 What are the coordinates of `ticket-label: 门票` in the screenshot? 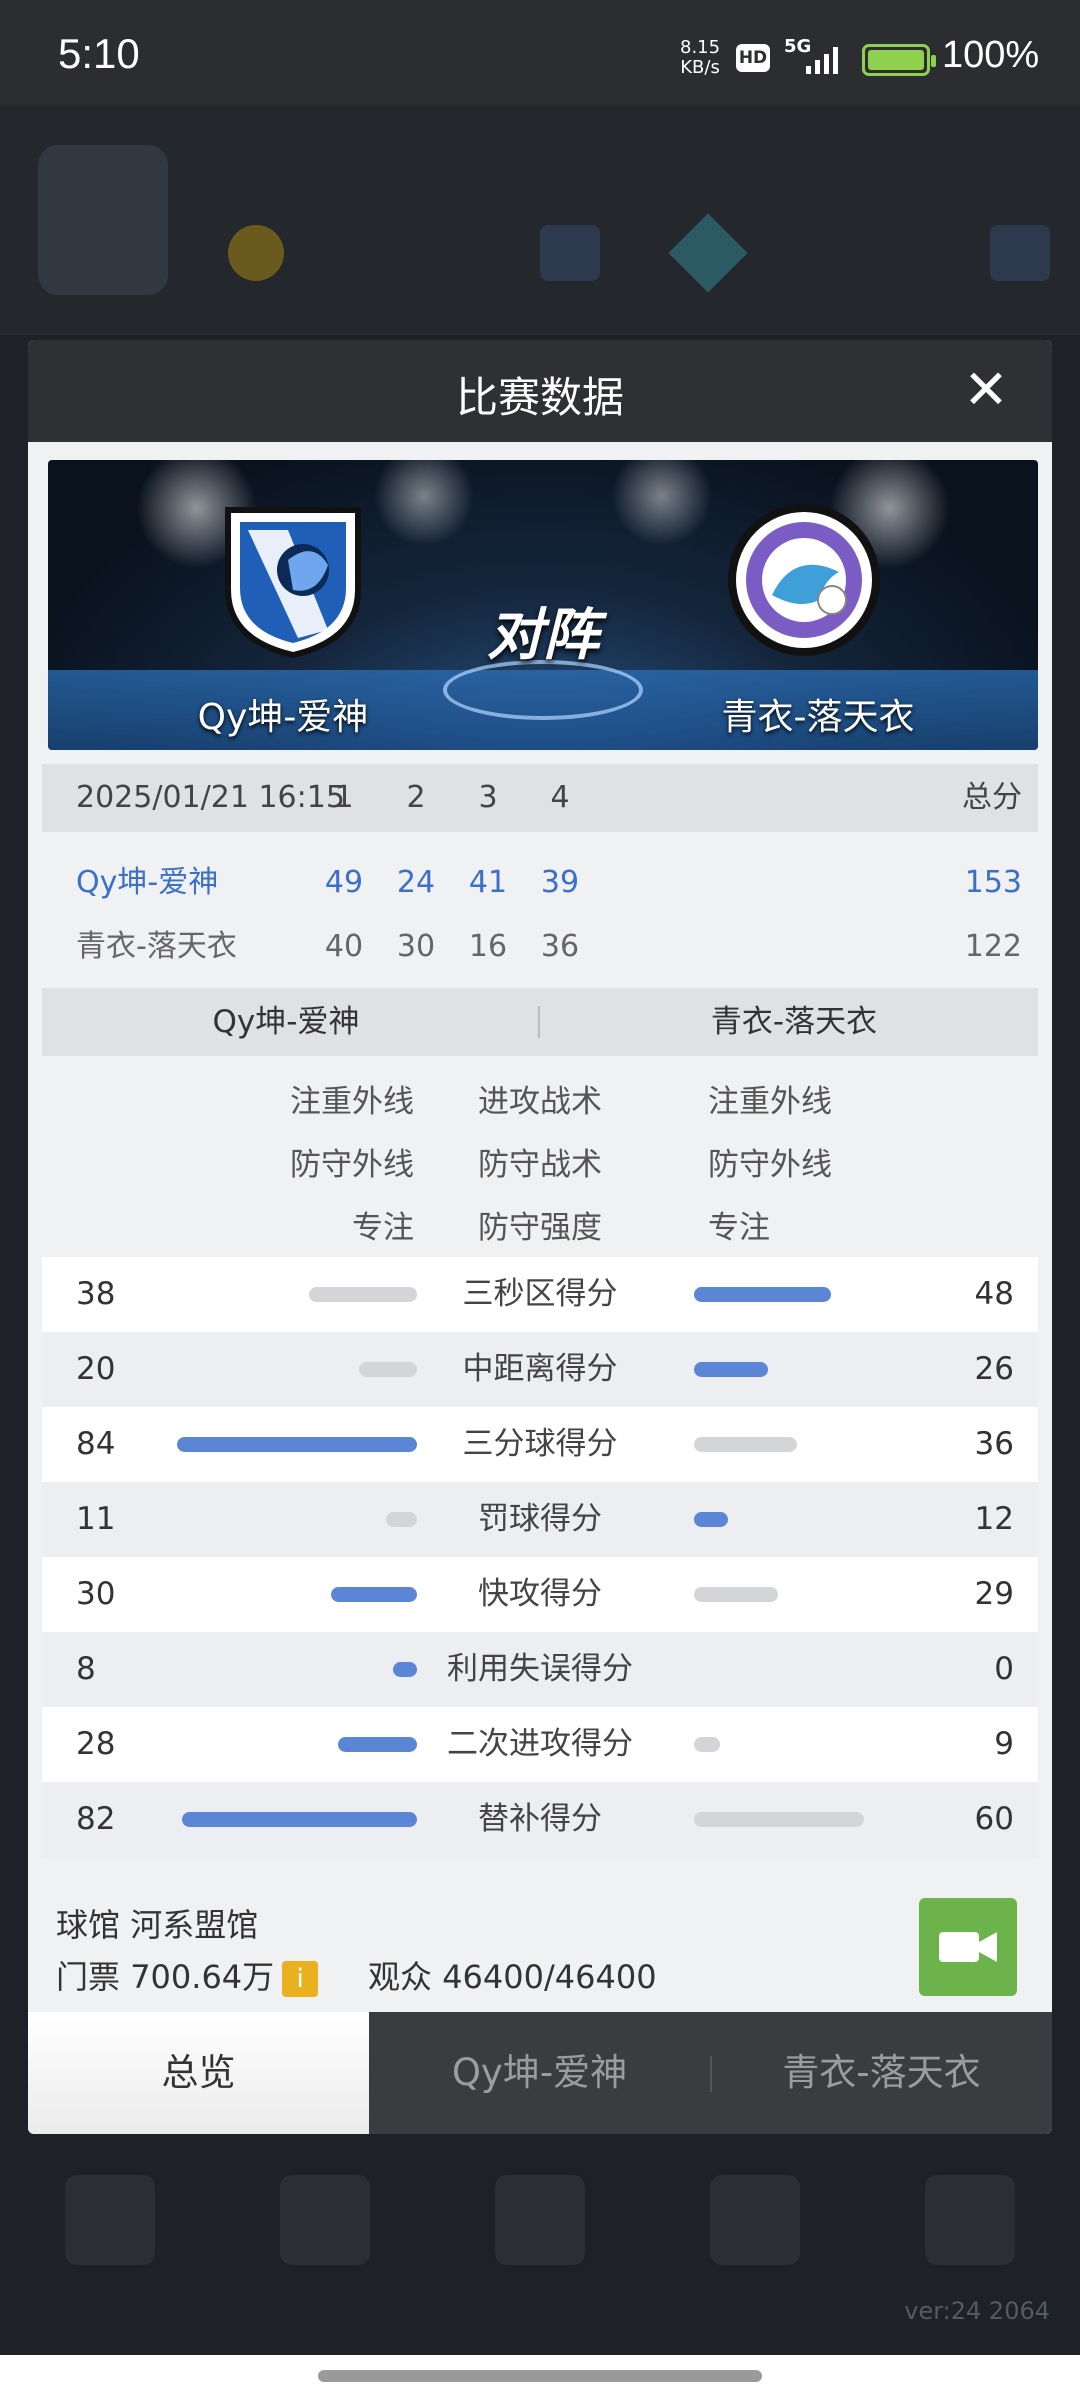 It's located at (88, 1977).